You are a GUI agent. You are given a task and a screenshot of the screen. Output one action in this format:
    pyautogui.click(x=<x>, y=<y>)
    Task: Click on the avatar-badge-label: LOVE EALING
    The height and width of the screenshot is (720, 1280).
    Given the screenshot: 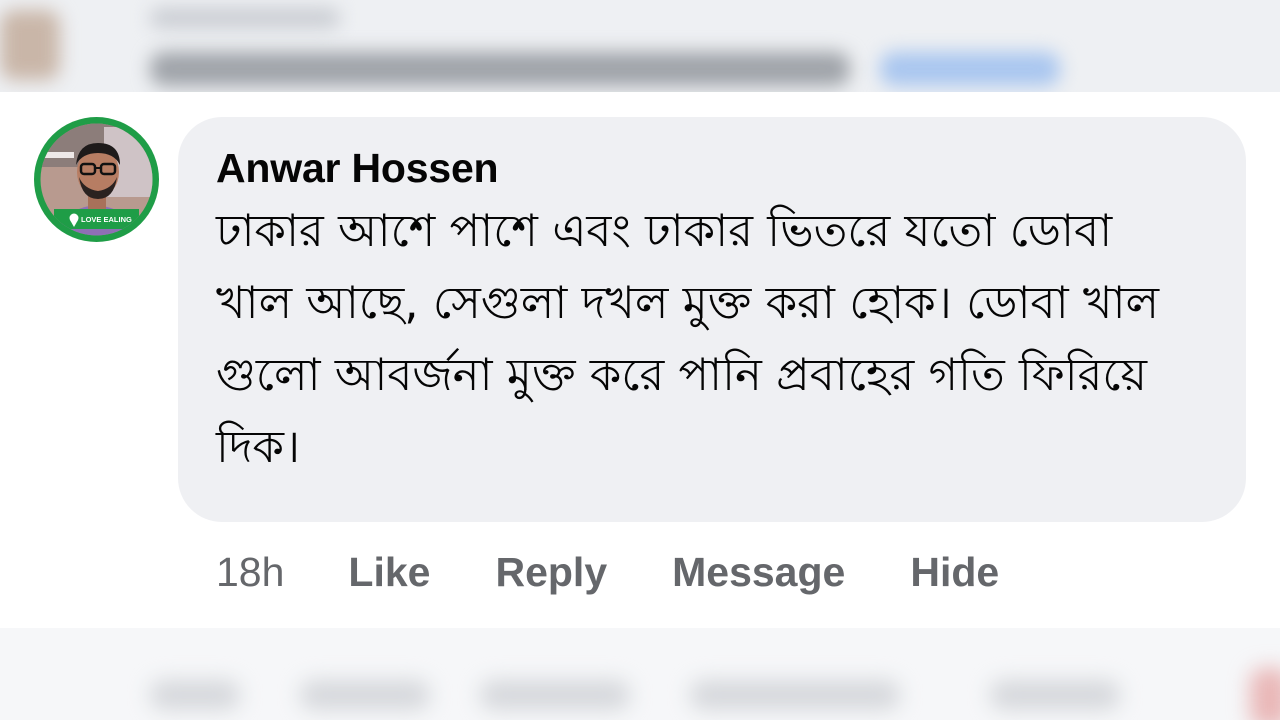 What is the action you would take?
    pyautogui.click(x=106, y=219)
    